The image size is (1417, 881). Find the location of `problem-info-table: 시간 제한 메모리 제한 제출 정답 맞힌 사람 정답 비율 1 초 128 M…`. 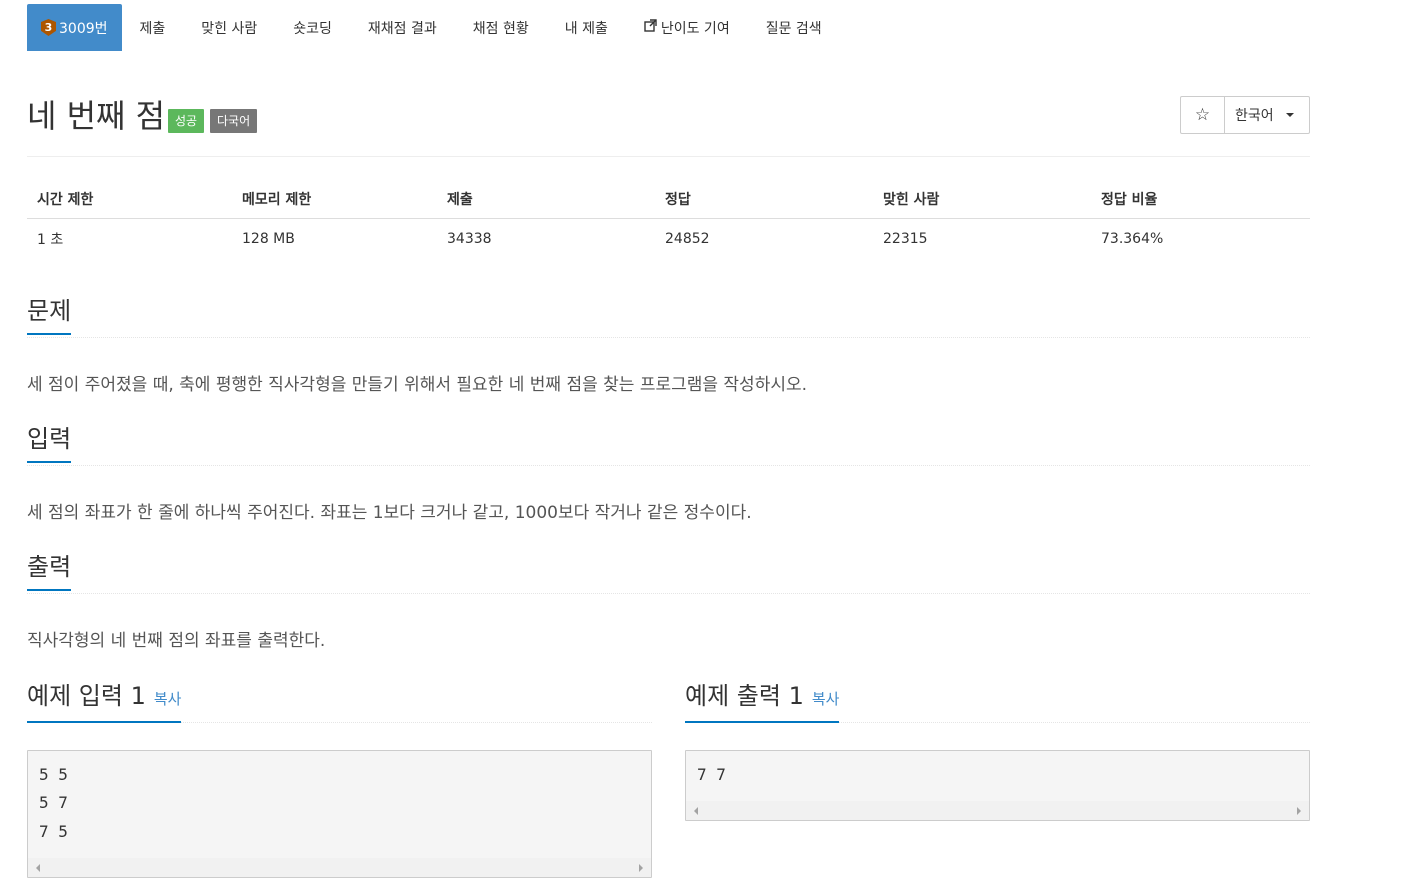

problem-info-table: 시간 제한 메모리 제한 제출 정답 맞힌 사람 정답 비율 1 초 128 M… is located at coordinates (668, 219).